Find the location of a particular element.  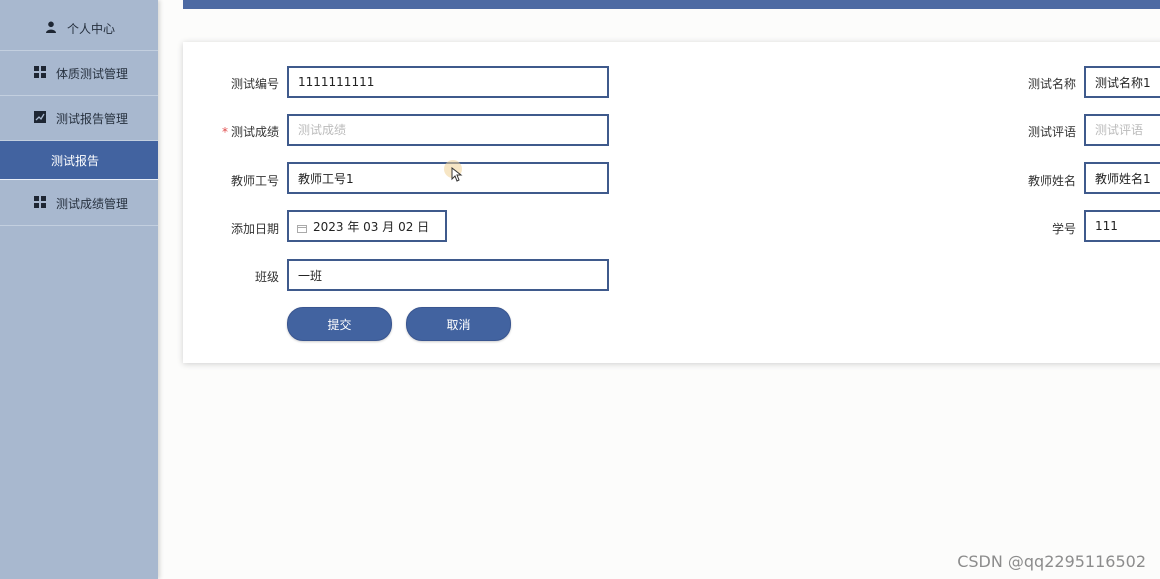

test-comment-input is located at coordinates (1122, 130).